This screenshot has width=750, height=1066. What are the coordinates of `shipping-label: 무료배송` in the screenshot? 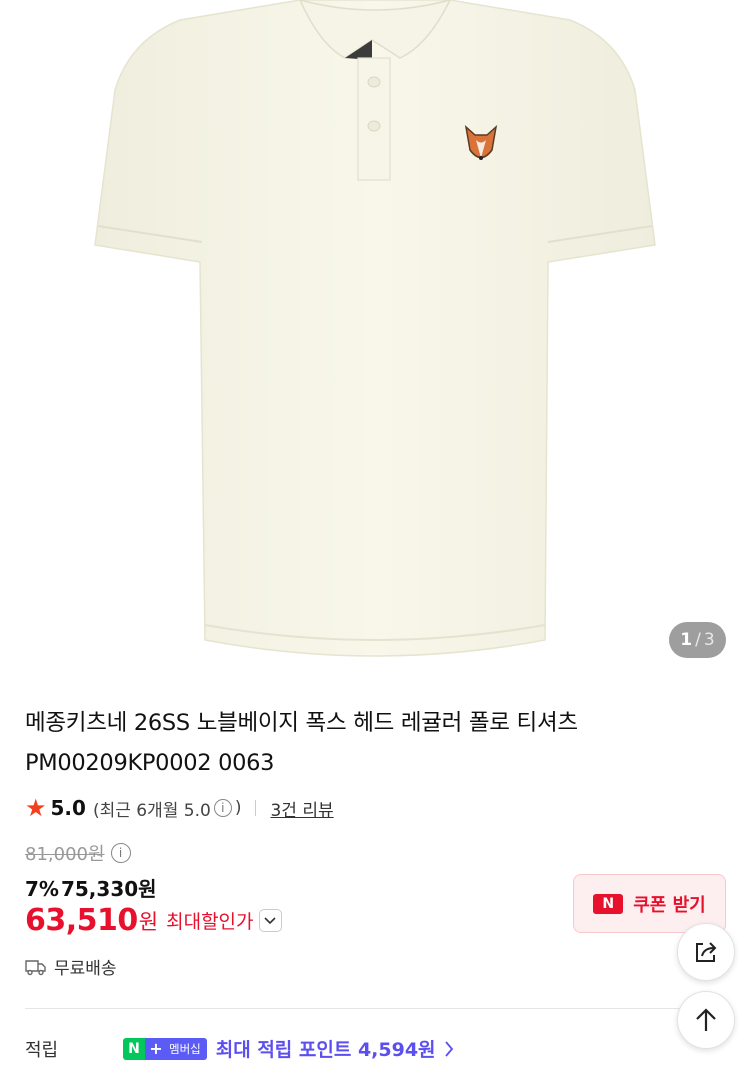 It's located at (85, 969).